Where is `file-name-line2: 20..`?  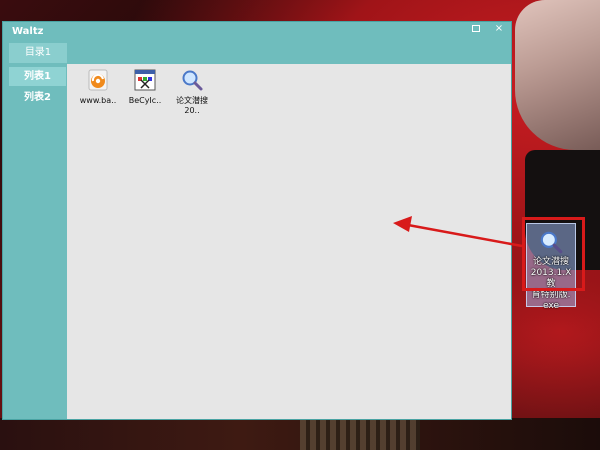
file-name-line2: 20.. is located at coordinates (192, 110).